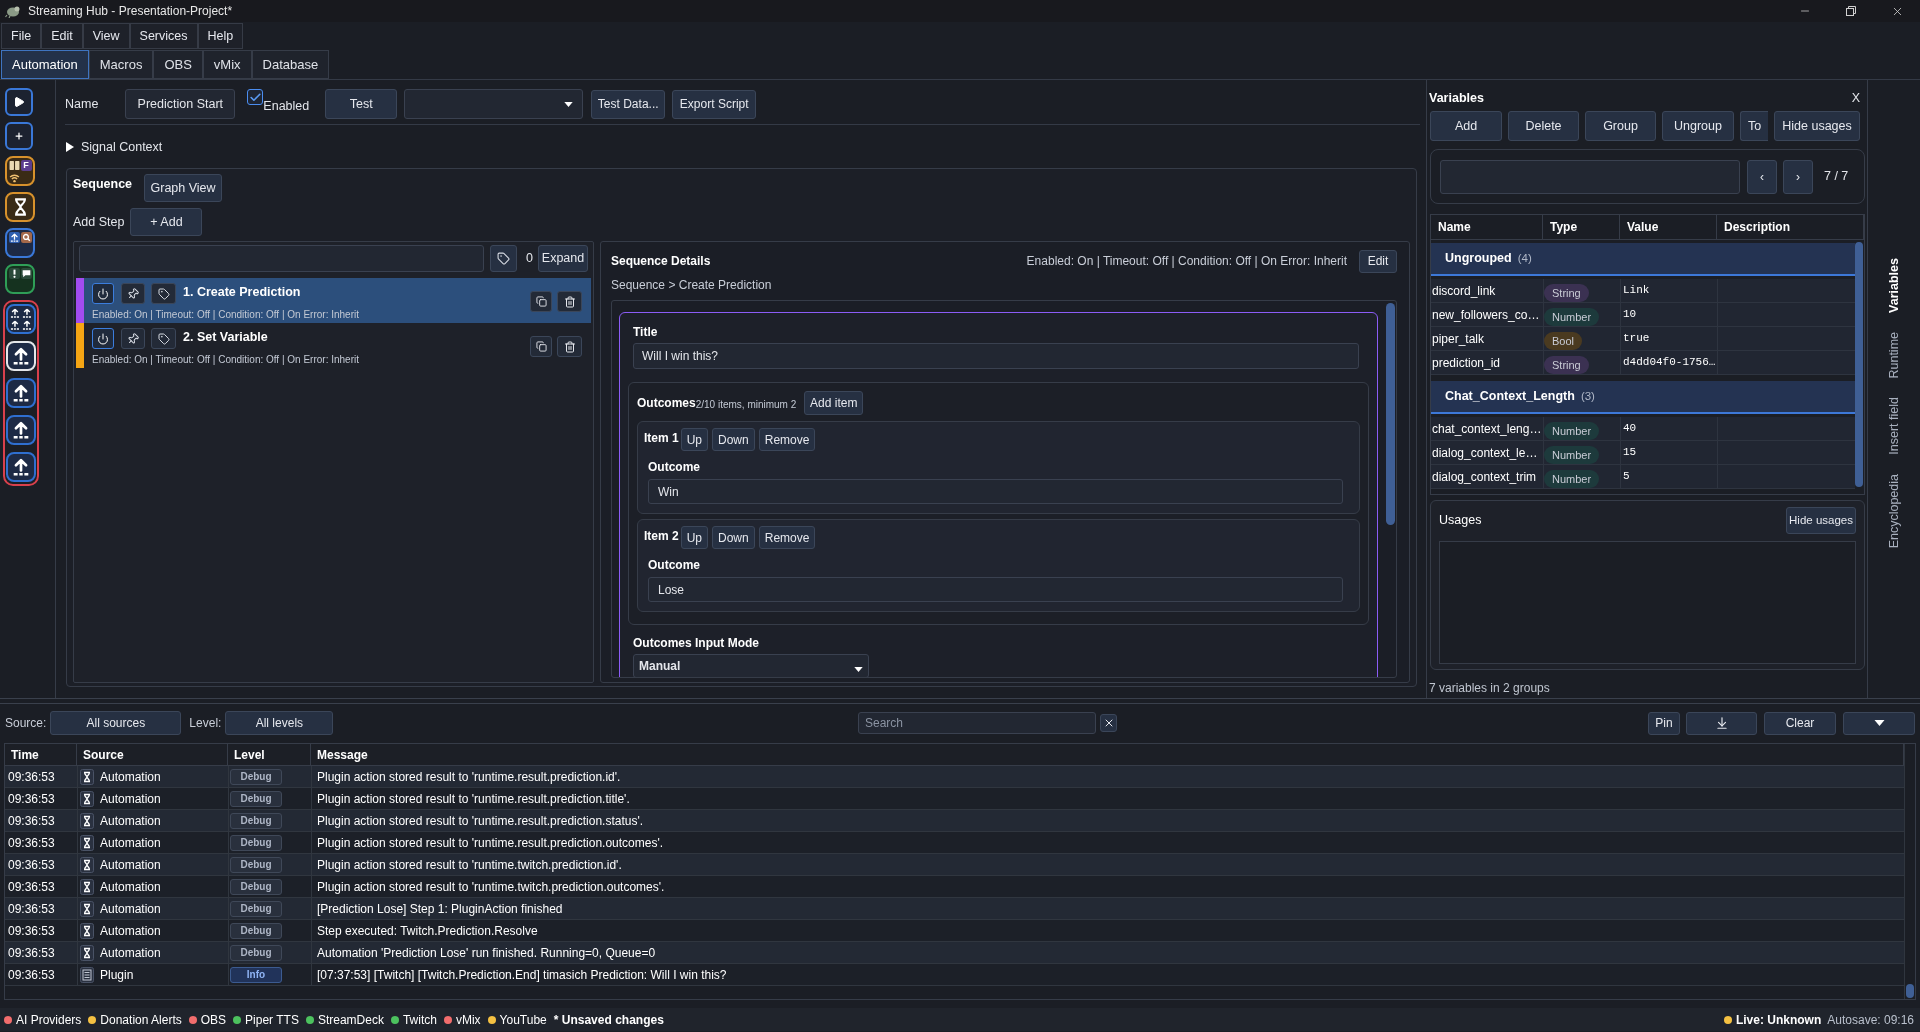 The image size is (1920, 1032). I want to click on pin-button: Pin, so click(1664, 723).